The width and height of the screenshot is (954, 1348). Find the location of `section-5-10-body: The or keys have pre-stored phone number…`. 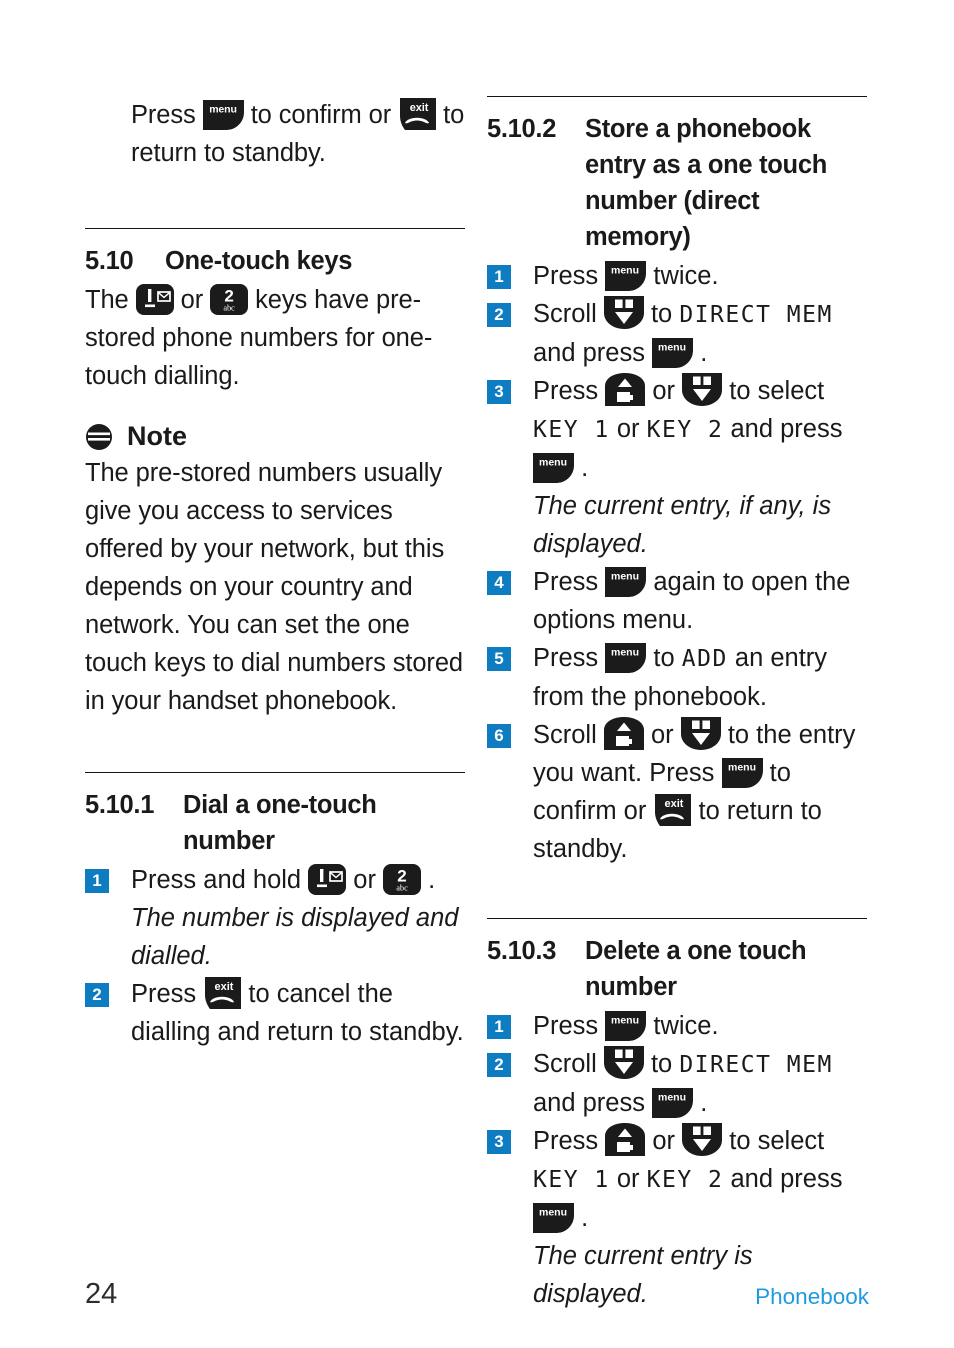

section-5-10-body: The or keys have pre-stored phone number… is located at coordinates (275, 338).